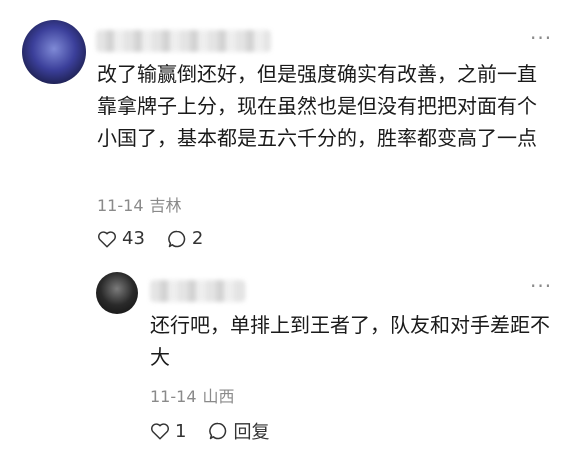  What do you see at coordinates (541, 286) in the screenshot?
I see `reply-more-dots-icon: ···` at bounding box center [541, 286].